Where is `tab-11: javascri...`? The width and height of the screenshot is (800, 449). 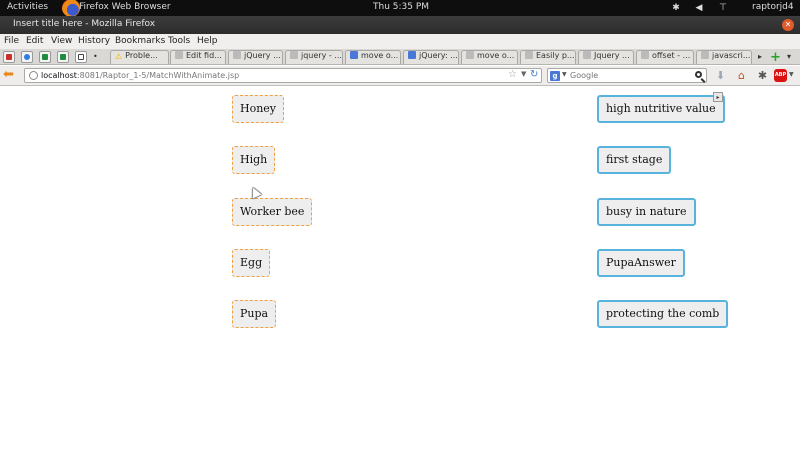
tab-11: javascri... is located at coordinates (724, 57).